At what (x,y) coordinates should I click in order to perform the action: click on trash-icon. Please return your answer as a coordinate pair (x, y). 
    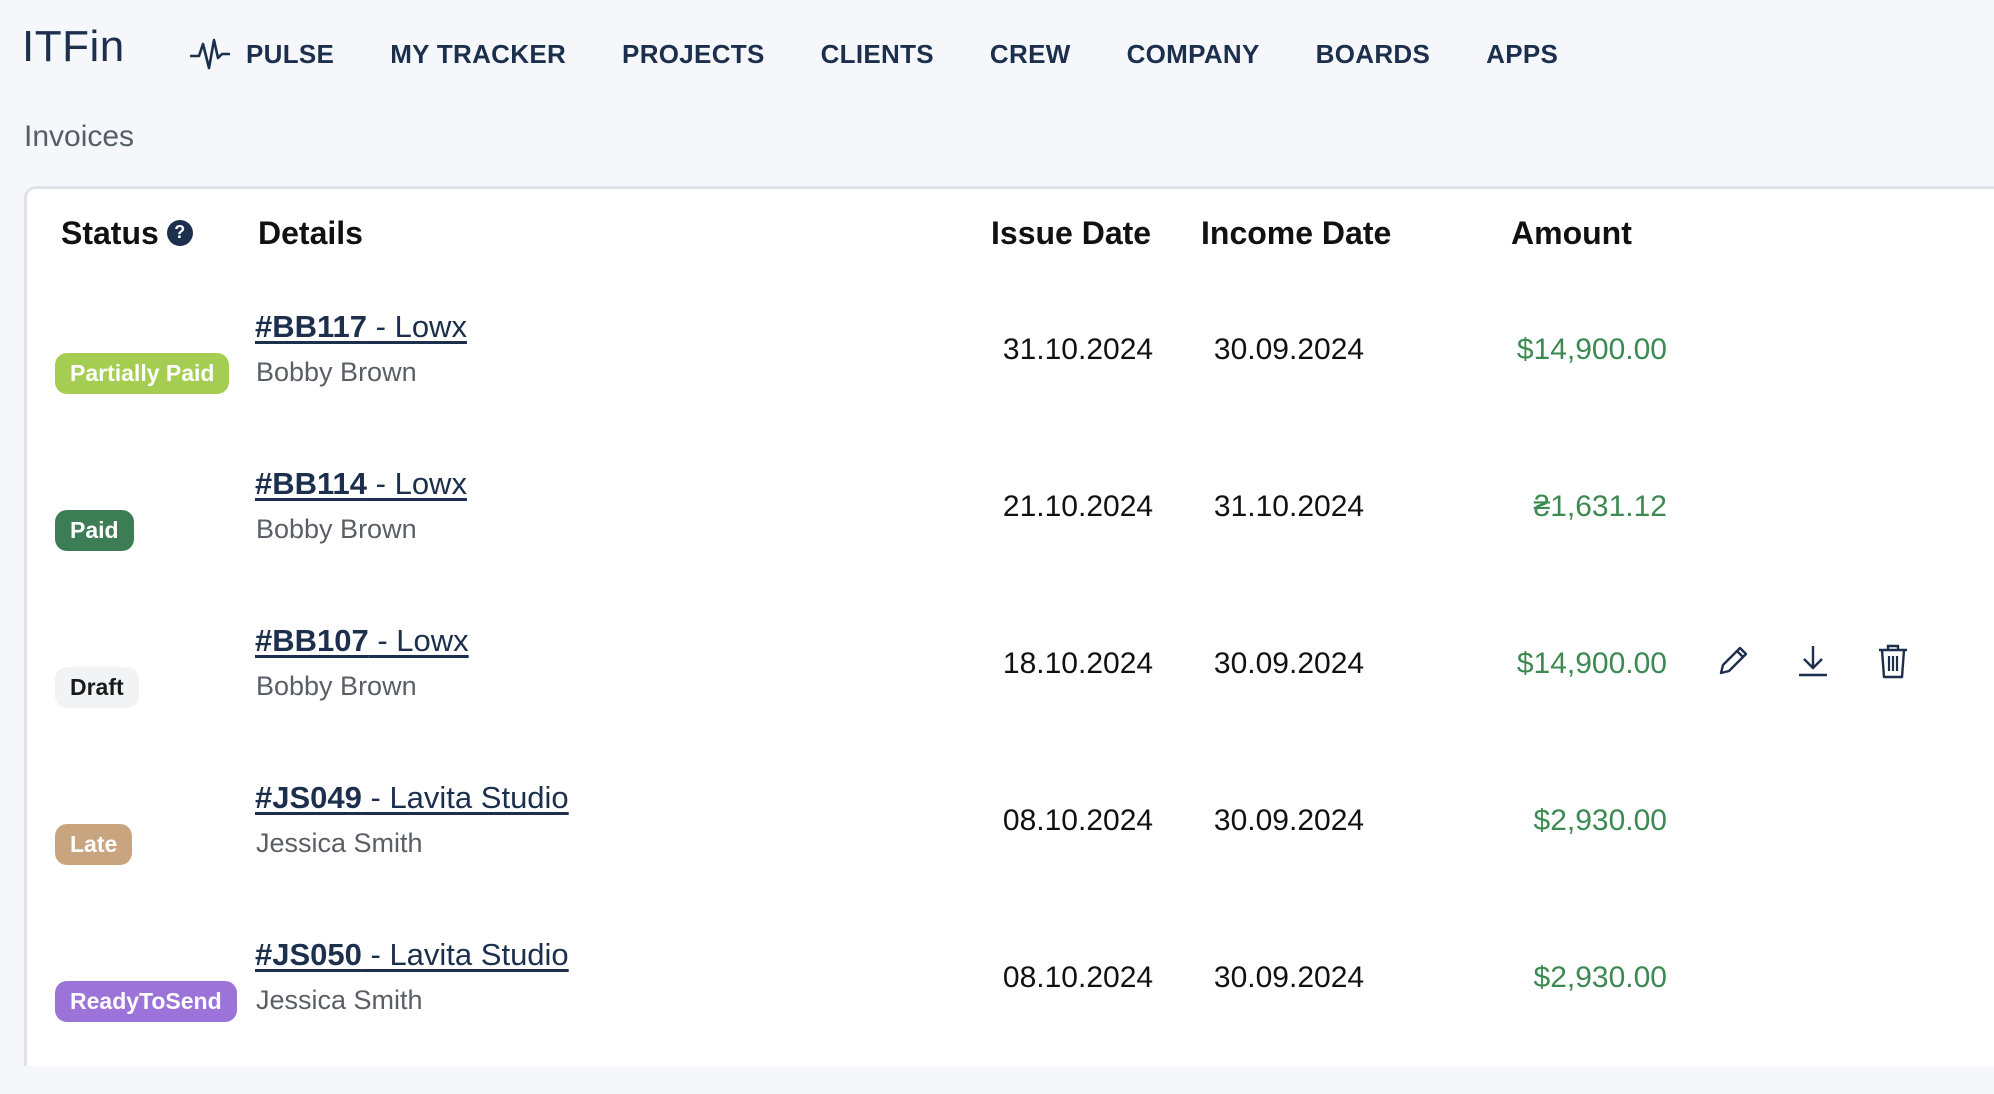
    Looking at the image, I should click on (1893, 661).